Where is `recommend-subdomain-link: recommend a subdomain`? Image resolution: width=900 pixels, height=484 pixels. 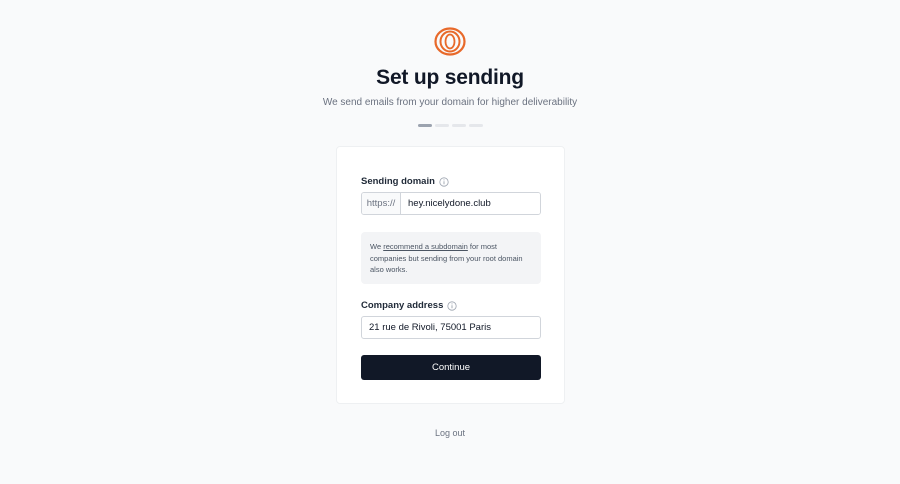 recommend-subdomain-link: recommend a subdomain is located at coordinates (425, 246).